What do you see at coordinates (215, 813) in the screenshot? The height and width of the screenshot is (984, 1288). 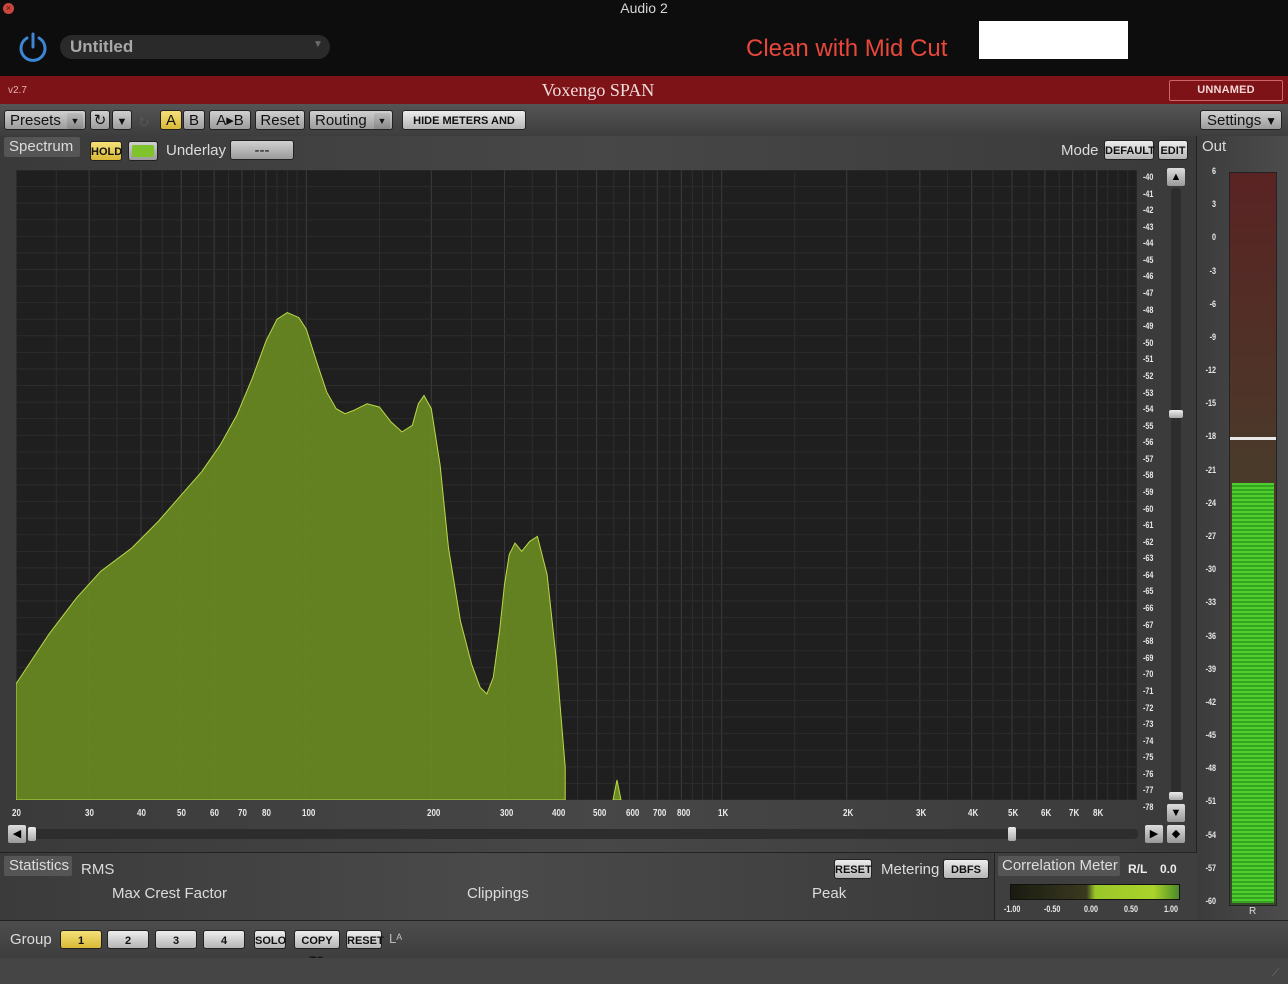 I see `x-tick-label: 60` at bounding box center [215, 813].